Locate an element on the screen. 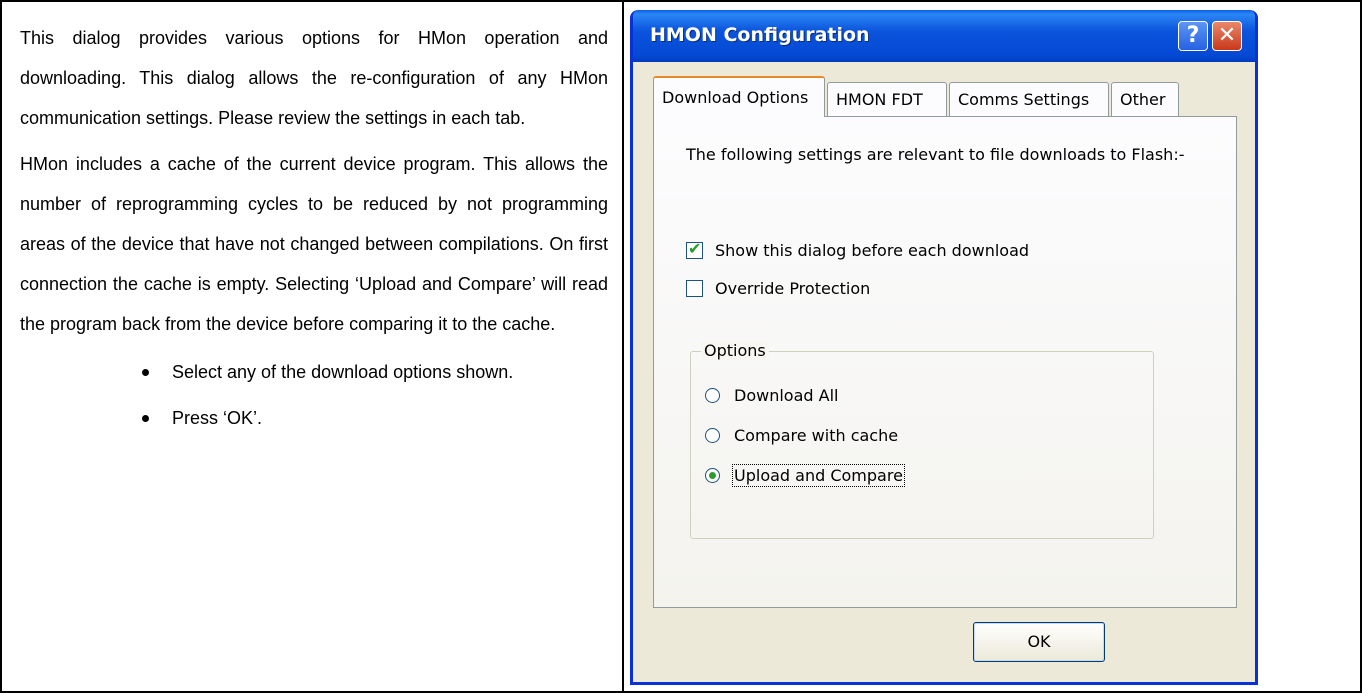 The image size is (1362, 693). tab-other: Other is located at coordinates (1145, 99).